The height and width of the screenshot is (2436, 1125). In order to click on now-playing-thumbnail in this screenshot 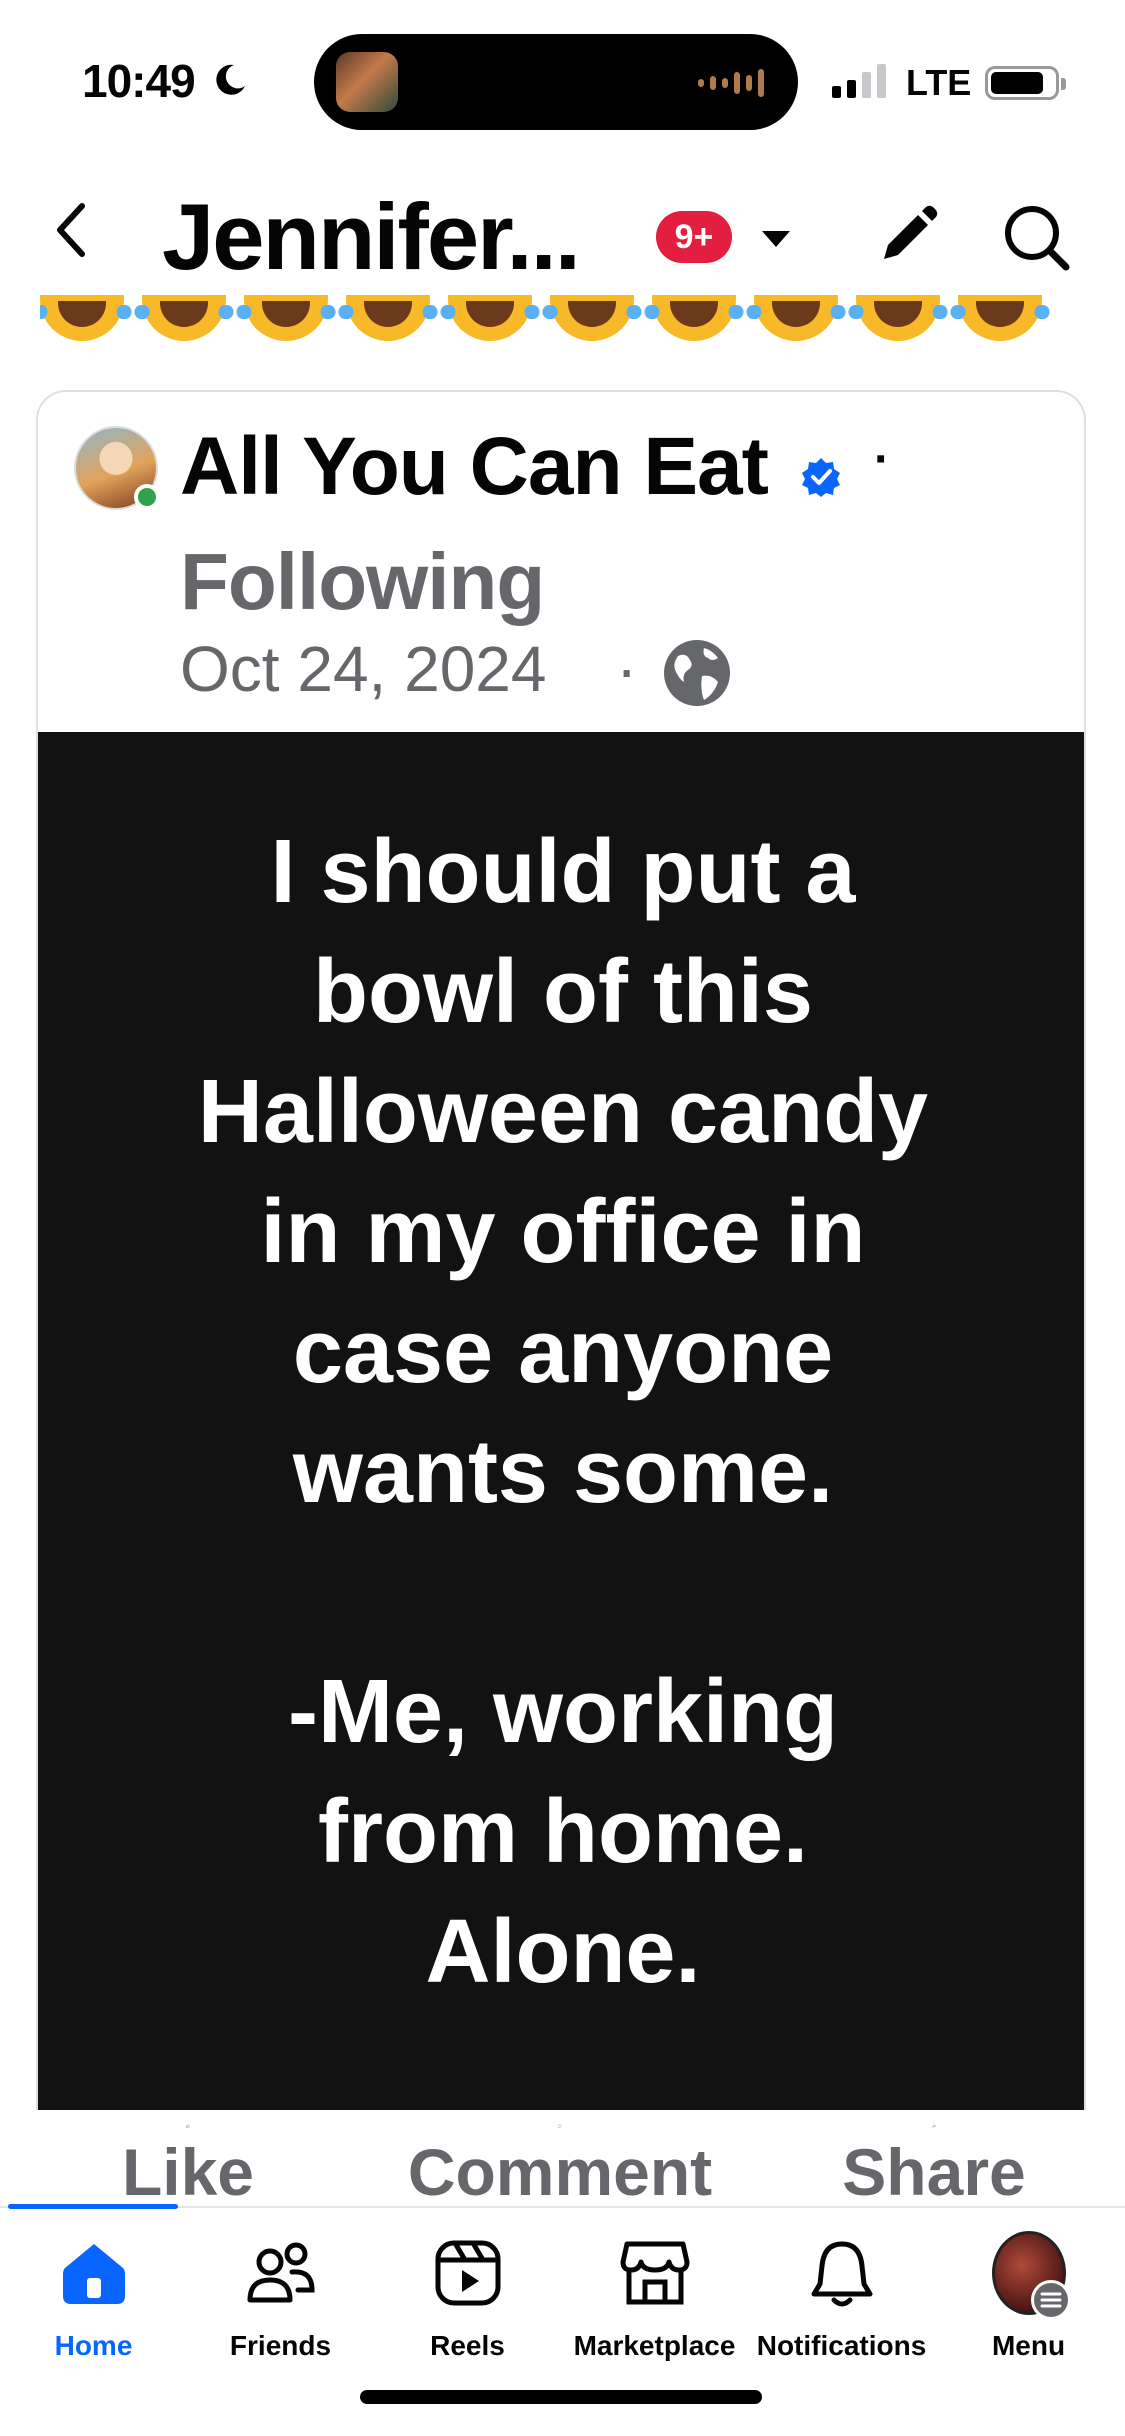, I will do `click(367, 82)`.